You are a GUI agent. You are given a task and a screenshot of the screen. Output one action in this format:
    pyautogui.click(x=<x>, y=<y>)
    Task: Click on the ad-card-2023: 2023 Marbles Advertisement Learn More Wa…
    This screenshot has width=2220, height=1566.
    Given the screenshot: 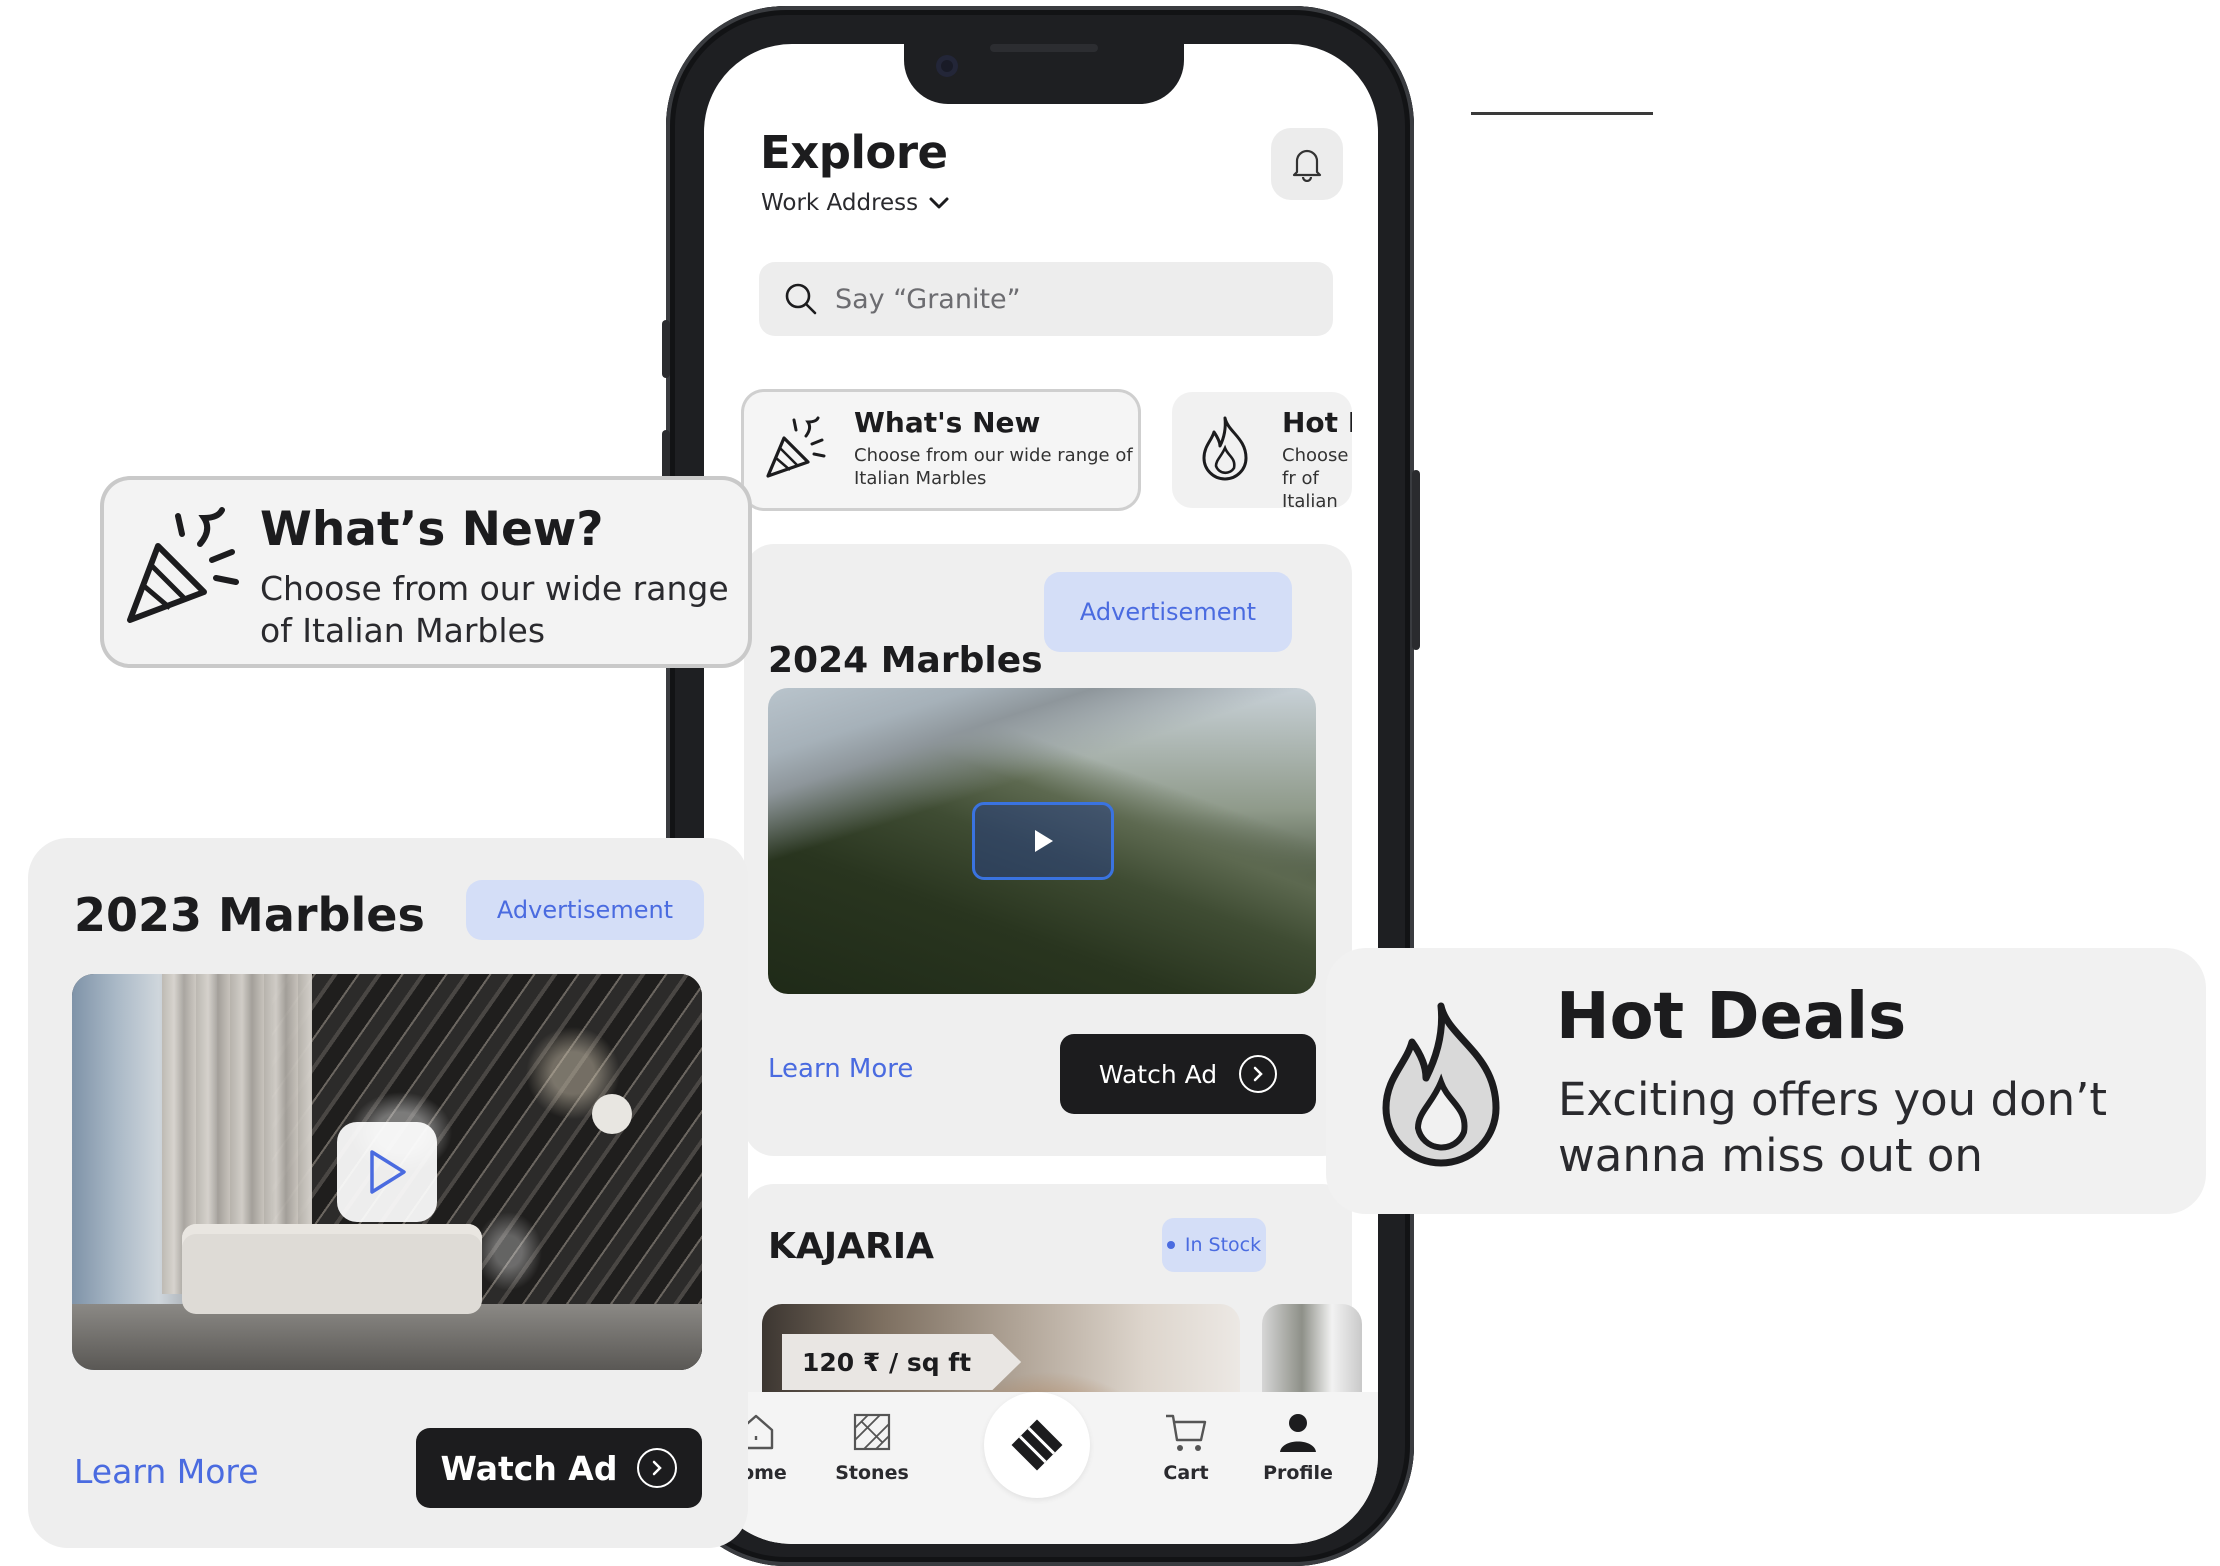 What is the action you would take?
    pyautogui.click(x=388, y=1193)
    